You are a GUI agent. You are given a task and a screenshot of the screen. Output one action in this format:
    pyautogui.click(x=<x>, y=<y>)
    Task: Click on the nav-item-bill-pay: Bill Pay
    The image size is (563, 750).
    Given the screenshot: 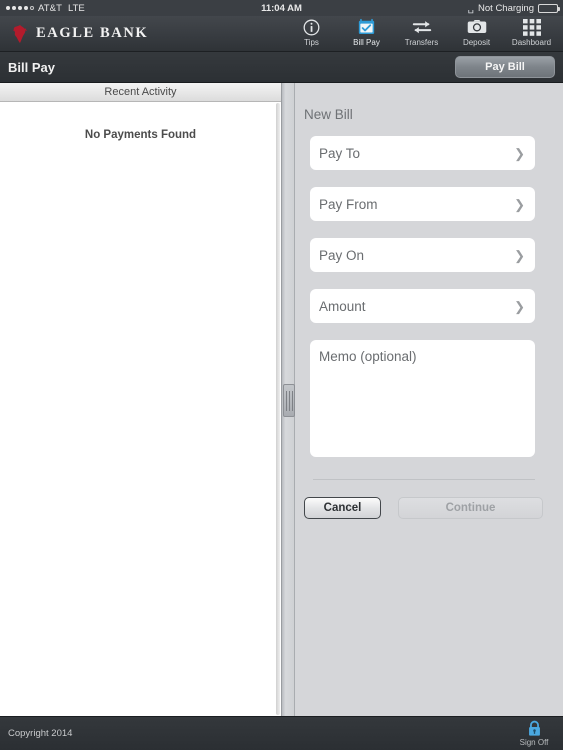 What is the action you would take?
    pyautogui.click(x=366, y=35)
    